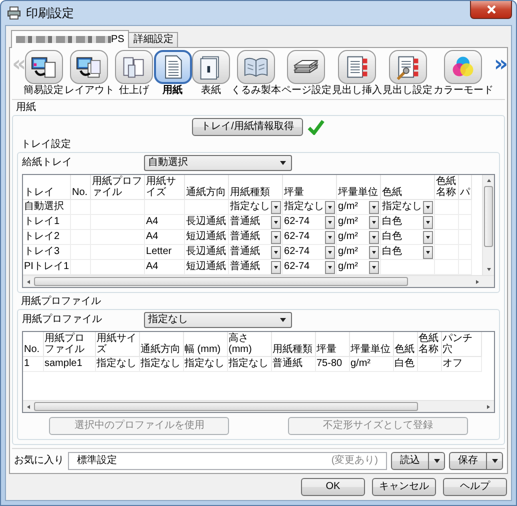  I want to click on dropdown: 自動選択, so click(218, 163).